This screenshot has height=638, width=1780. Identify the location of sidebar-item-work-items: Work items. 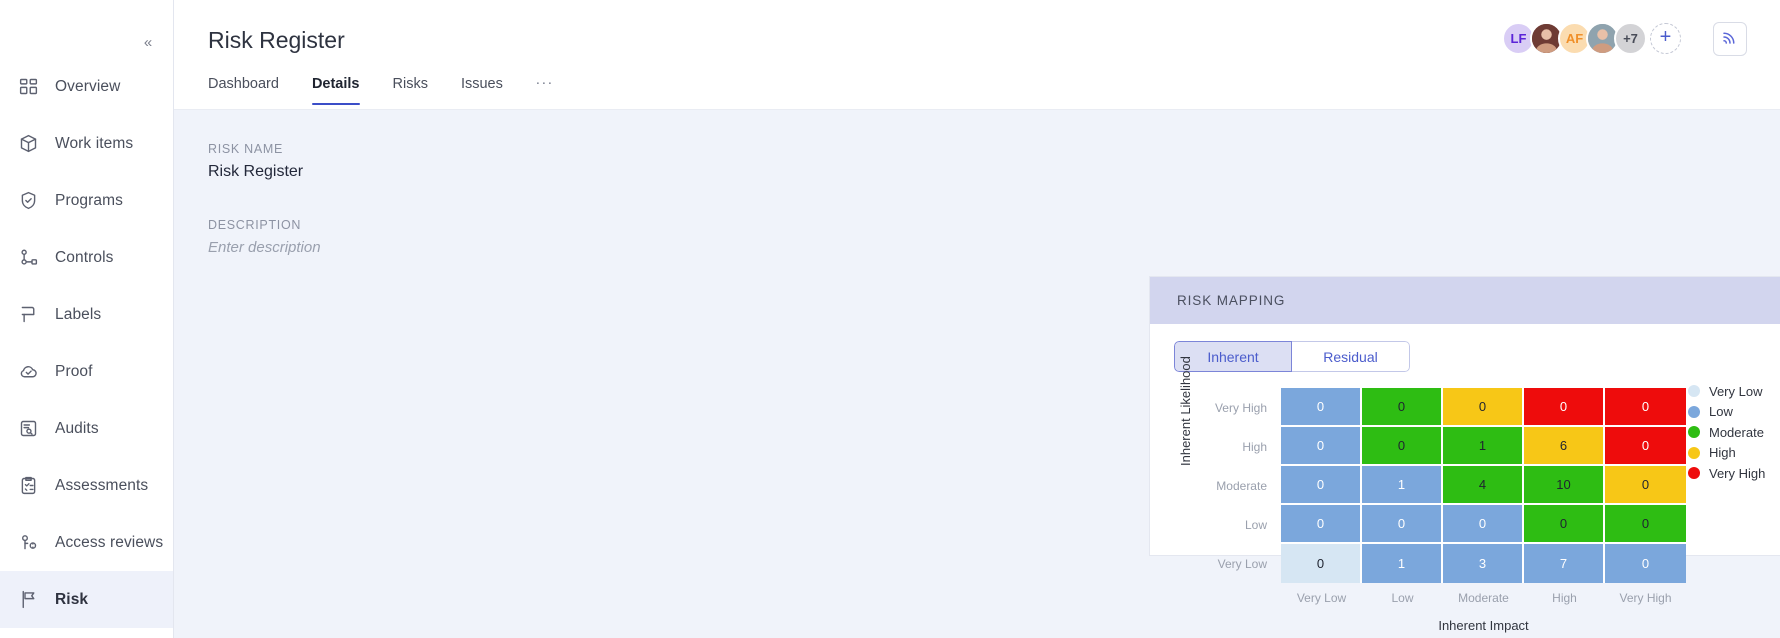
(86, 143).